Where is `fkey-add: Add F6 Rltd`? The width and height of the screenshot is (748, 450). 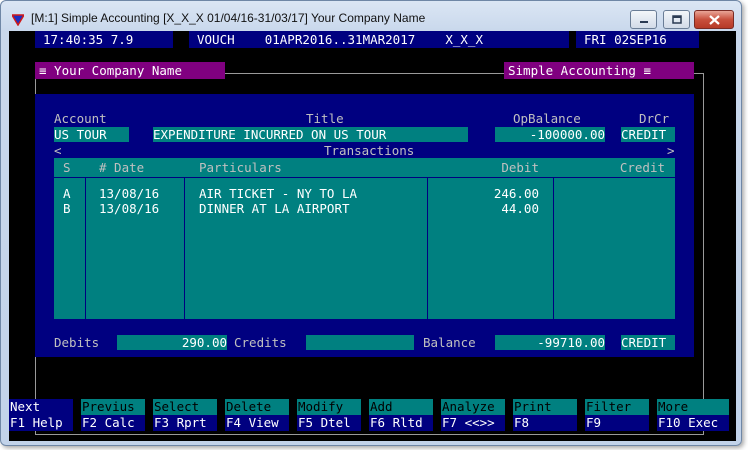
fkey-add: Add F6 Rltd is located at coordinates (401, 415).